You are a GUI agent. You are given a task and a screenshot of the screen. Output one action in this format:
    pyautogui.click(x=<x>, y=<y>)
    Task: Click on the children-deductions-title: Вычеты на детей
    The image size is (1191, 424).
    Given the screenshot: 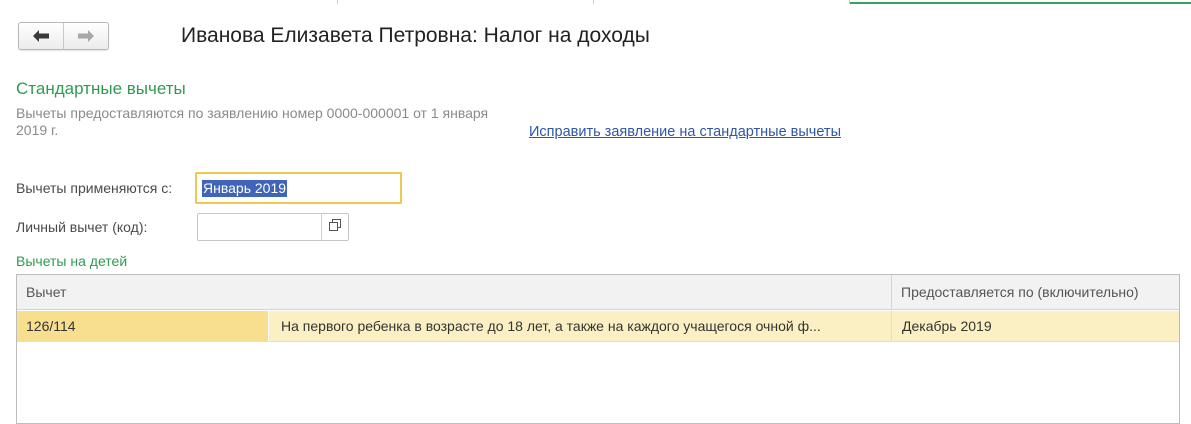 What is the action you would take?
    pyautogui.click(x=72, y=261)
    